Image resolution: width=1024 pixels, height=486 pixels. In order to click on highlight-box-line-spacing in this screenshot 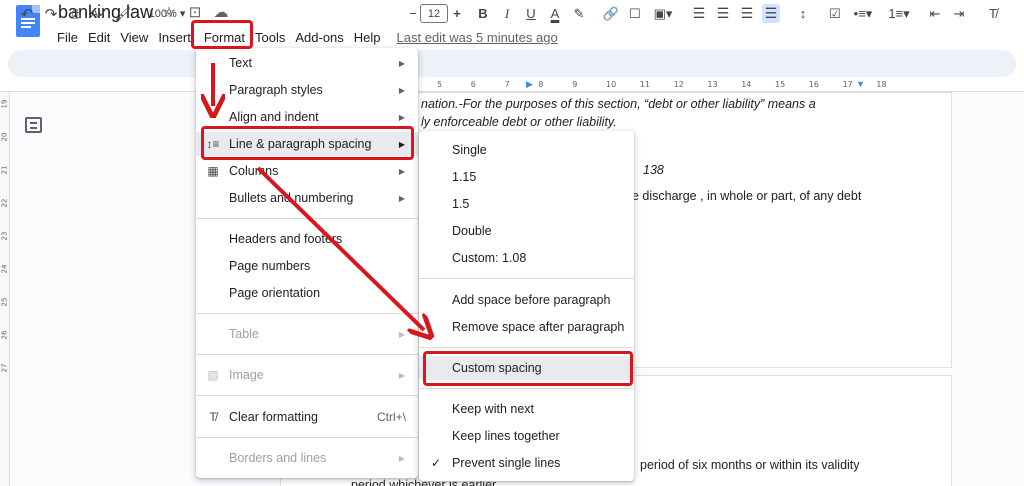, I will do `click(307, 143)`.